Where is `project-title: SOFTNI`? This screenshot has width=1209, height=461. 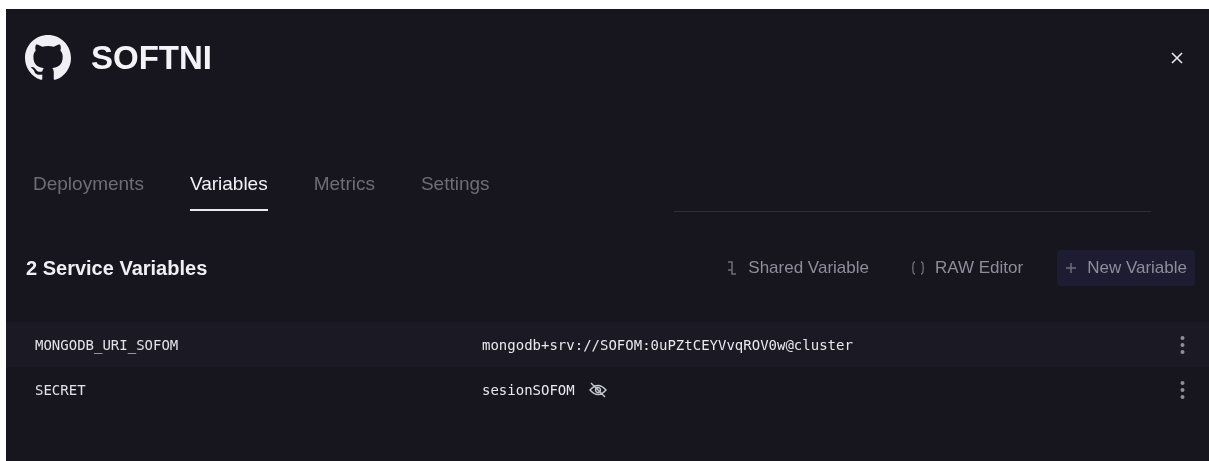
project-title: SOFTNI is located at coordinates (152, 58).